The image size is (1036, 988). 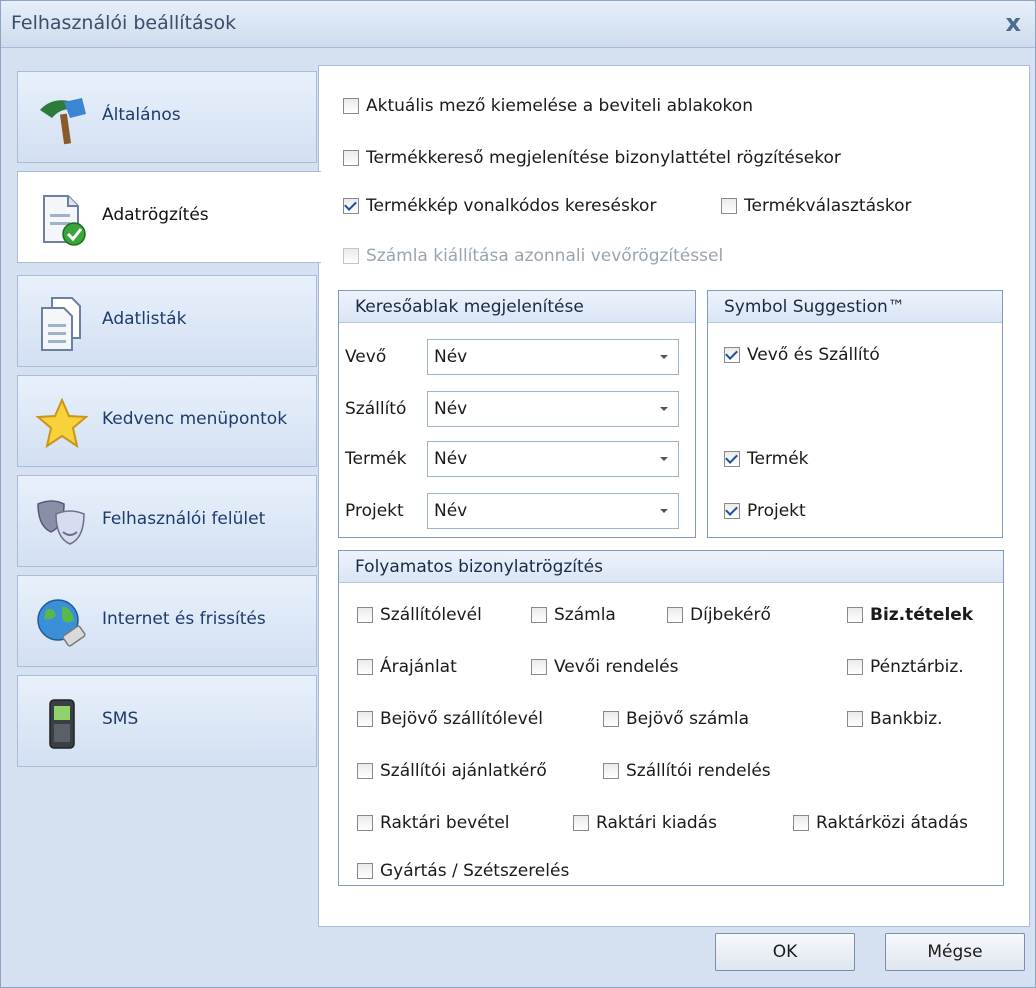 What do you see at coordinates (785, 952) in the screenshot?
I see `ok-button: OK` at bounding box center [785, 952].